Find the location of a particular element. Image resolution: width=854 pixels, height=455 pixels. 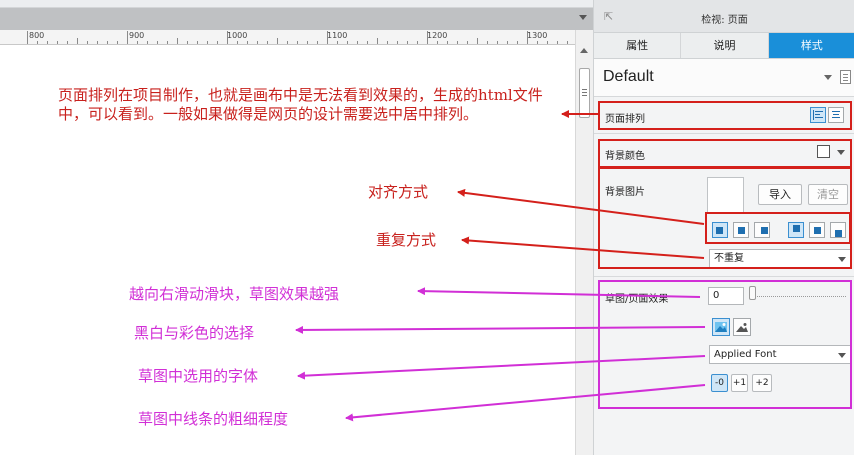

arrow-sketch-font is located at coordinates (501, 367).